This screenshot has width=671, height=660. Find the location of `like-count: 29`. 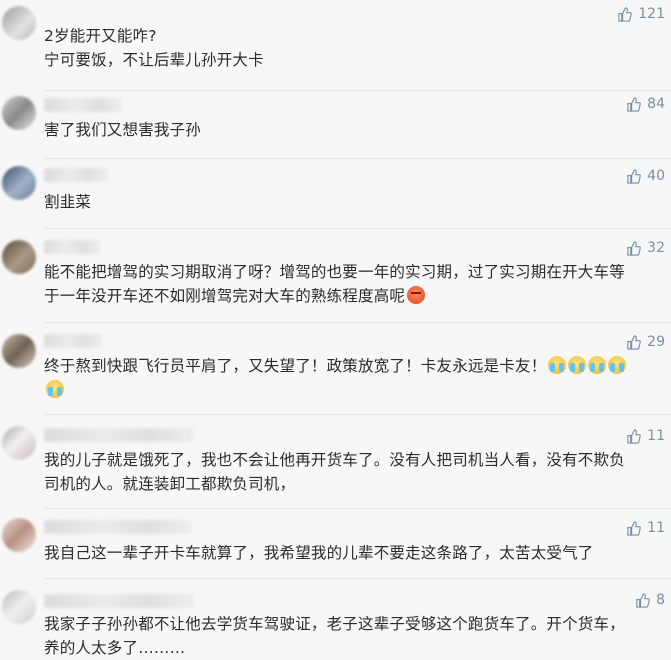

like-count: 29 is located at coordinates (656, 342).